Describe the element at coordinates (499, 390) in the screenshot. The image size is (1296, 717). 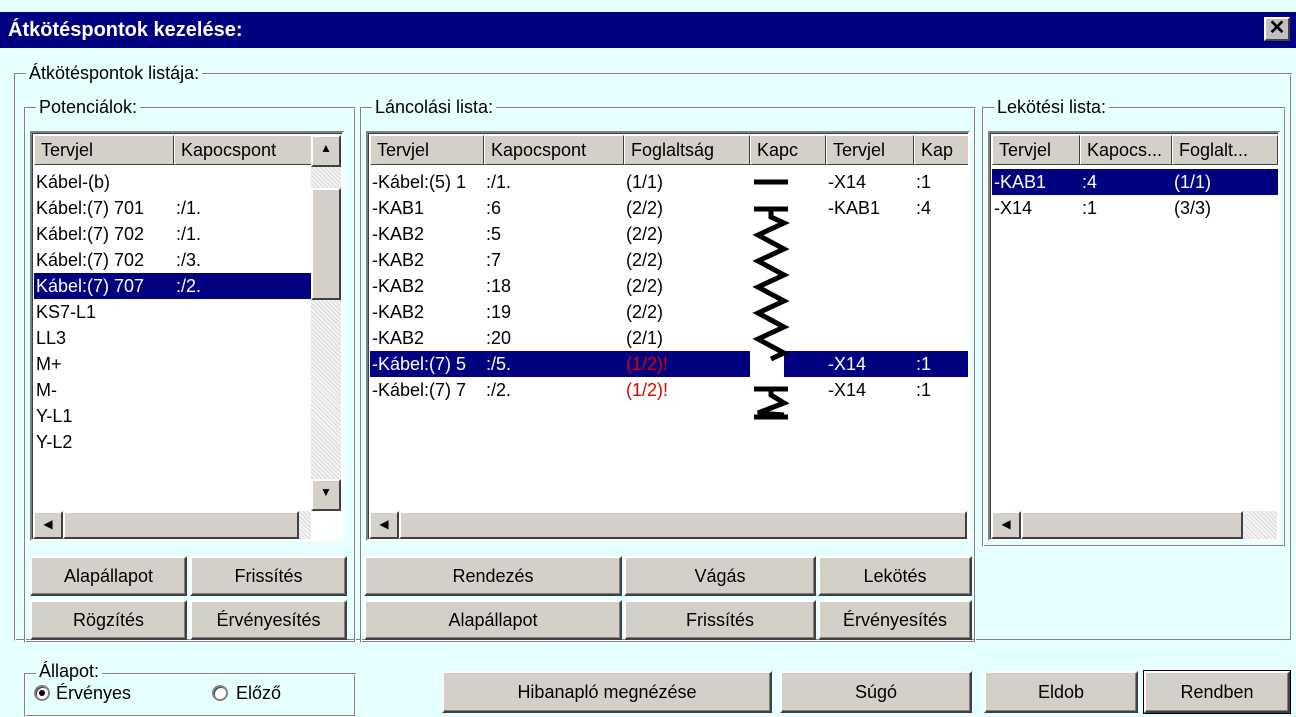
I see `cell-kapocspont: :/2.` at that location.